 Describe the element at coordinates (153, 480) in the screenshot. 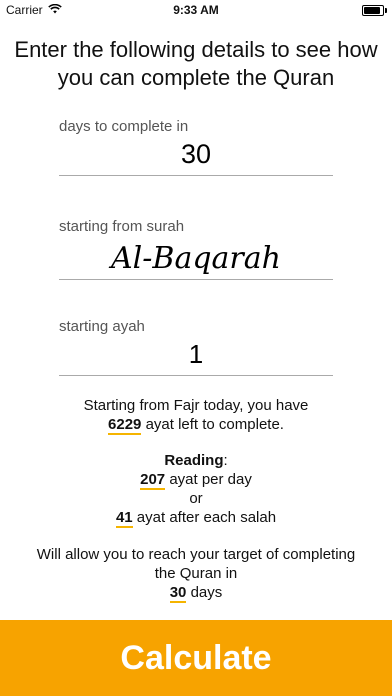

I see `per-day-count: 207` at that location.